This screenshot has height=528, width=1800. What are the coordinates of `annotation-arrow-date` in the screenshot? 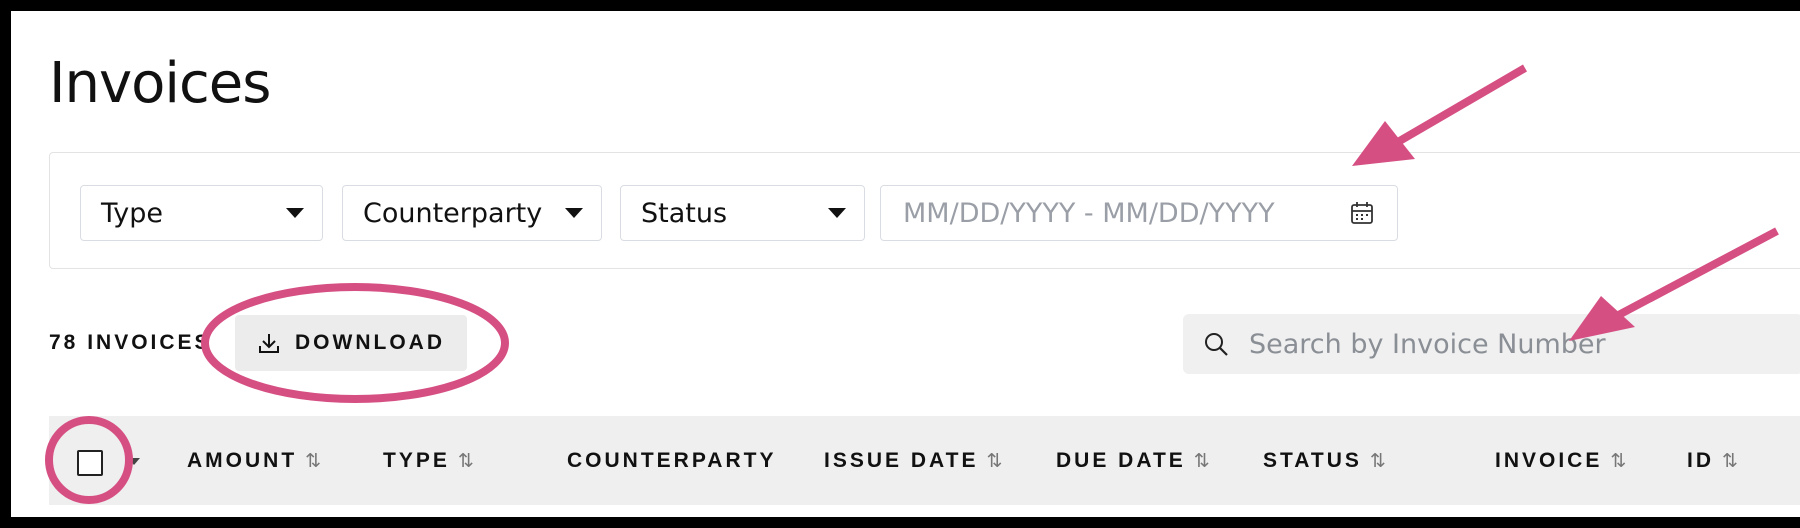 It's located at (1458, 107).